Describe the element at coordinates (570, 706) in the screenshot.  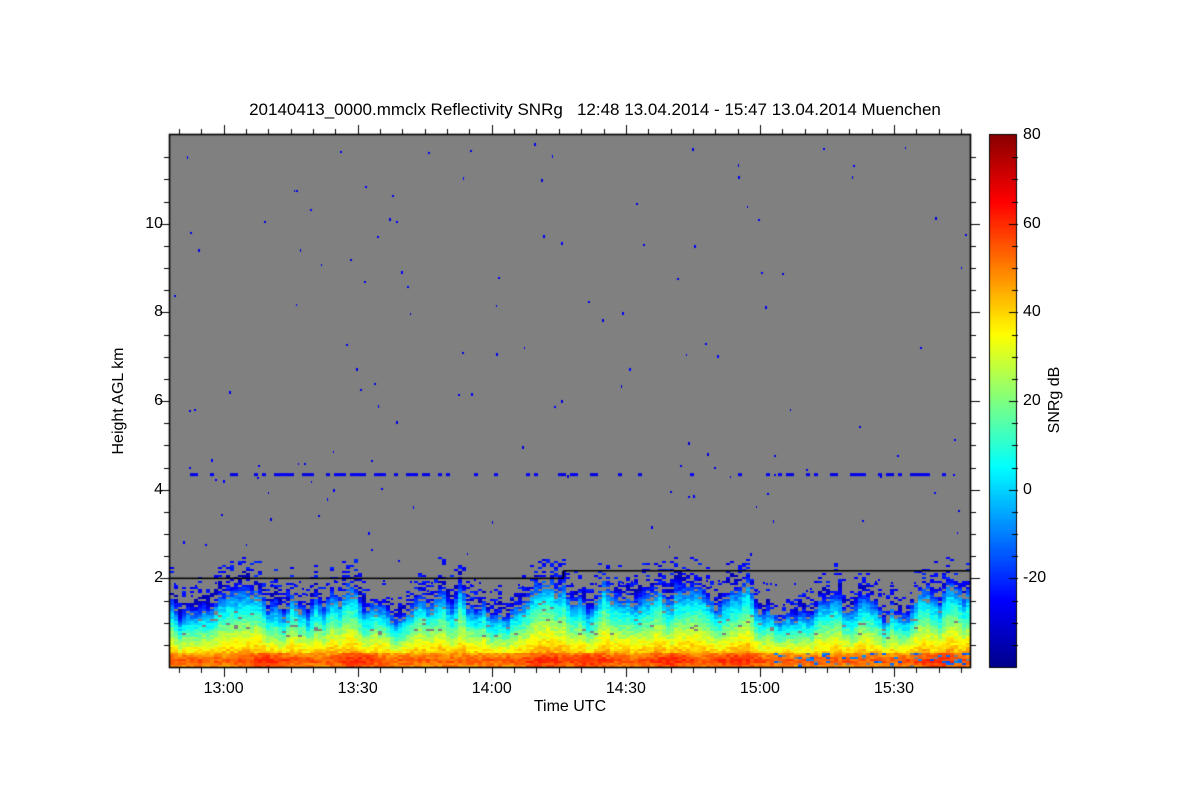
I see `x-axis-label: Time UTC` at that location.